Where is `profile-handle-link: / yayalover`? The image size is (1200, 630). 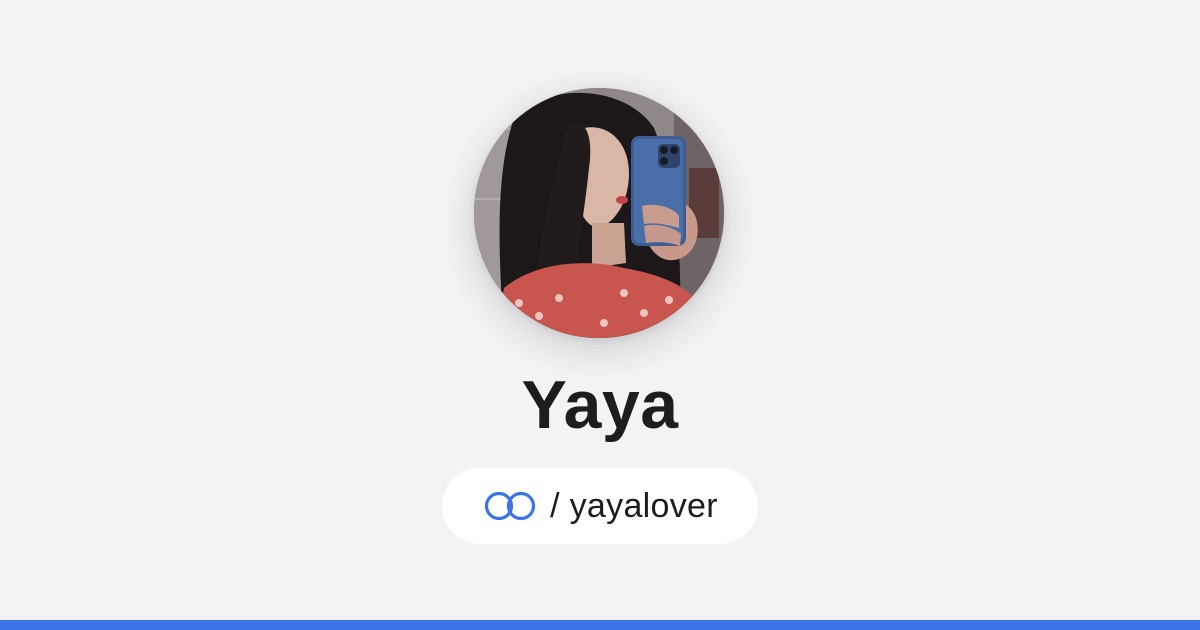 profile-handle-link: / yayalover is located at coordinates (600, 506).